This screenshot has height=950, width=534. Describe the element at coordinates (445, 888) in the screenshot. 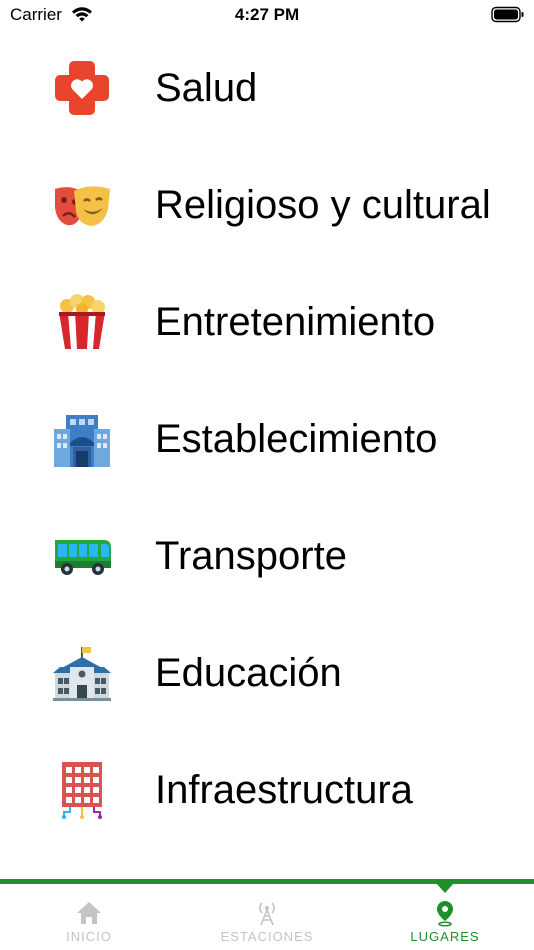

I see `active-tab-indicator` at that location.